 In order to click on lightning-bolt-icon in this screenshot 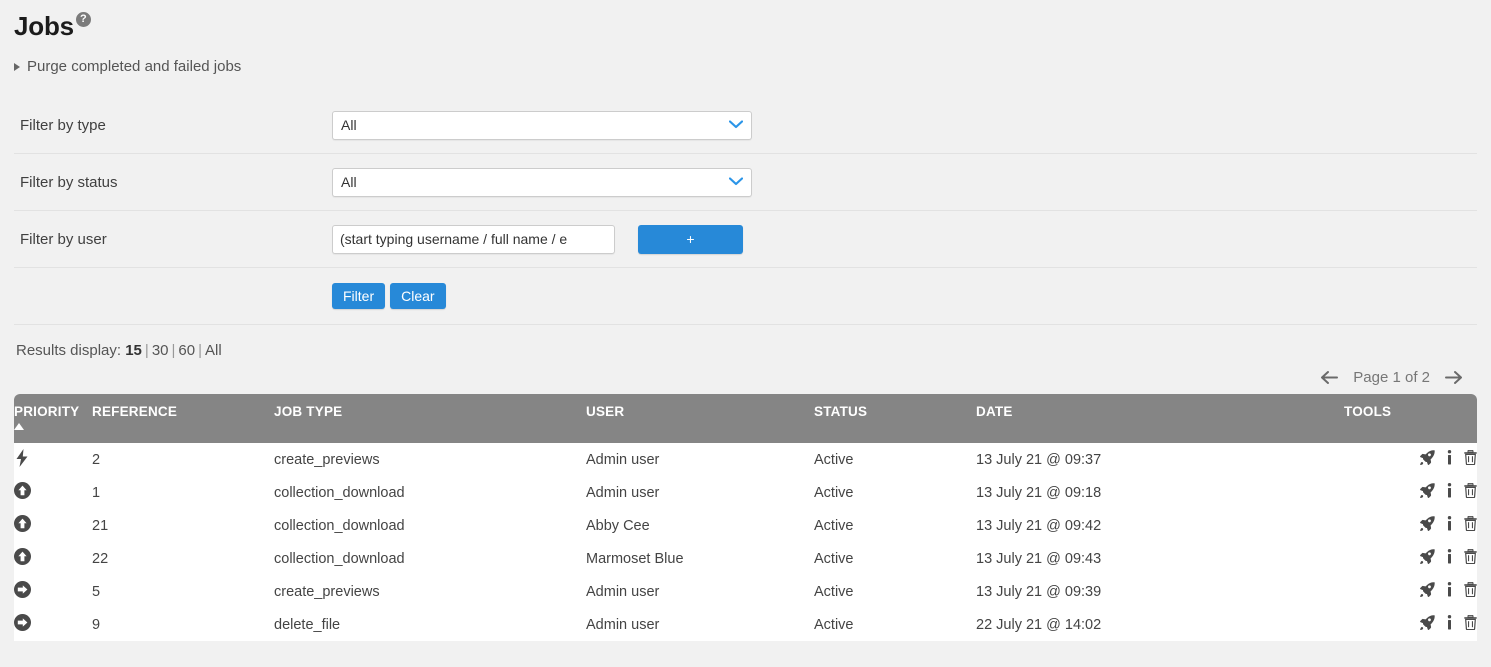, I will do `click(22, 459)`.